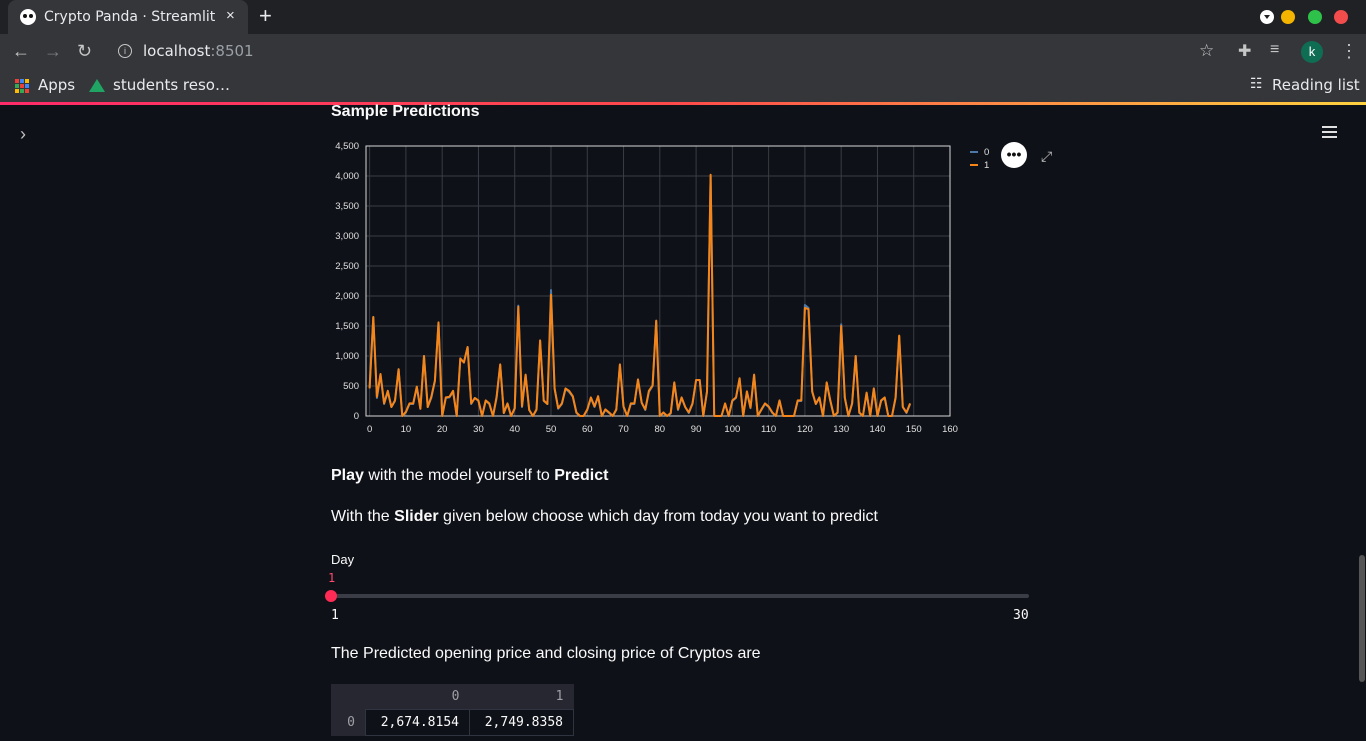  Describe the element at coordinates (347, 176) in the screenshot. I see `y-tick-label: 4,000` at that location.